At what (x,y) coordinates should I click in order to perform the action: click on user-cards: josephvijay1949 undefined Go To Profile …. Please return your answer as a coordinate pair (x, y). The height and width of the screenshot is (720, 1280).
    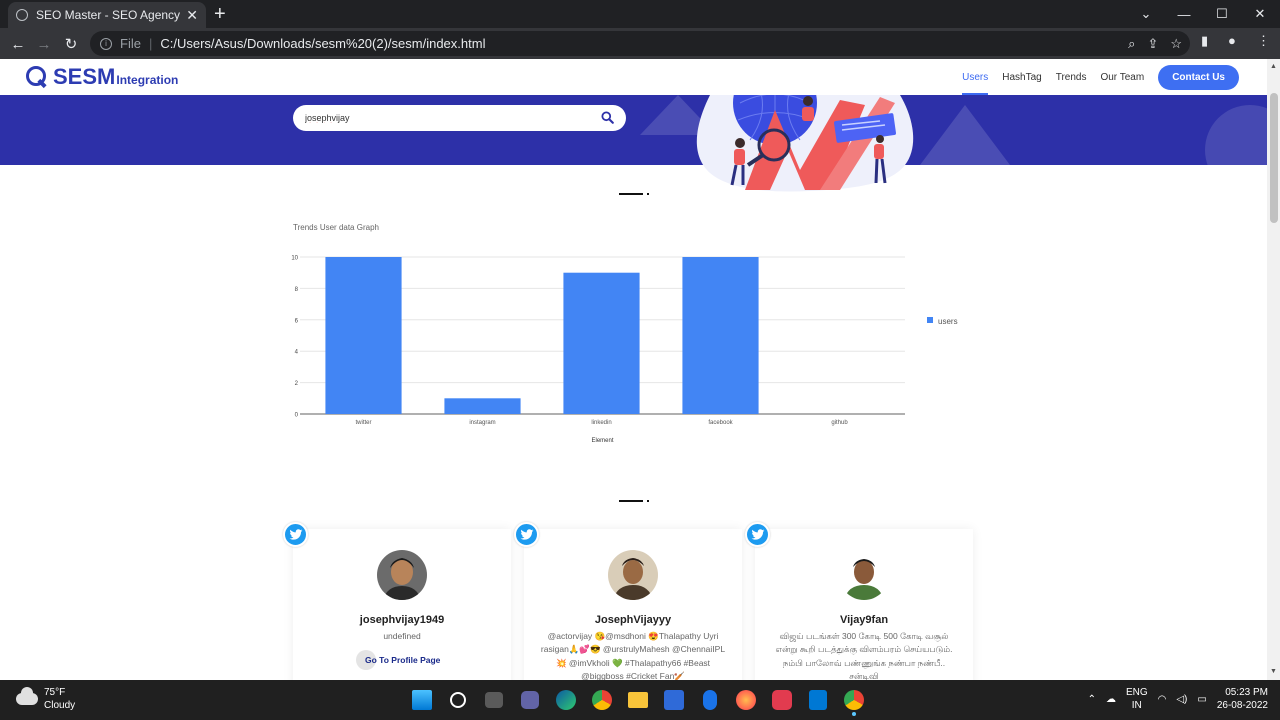
    Looking at the image, I should click on (633, 599).